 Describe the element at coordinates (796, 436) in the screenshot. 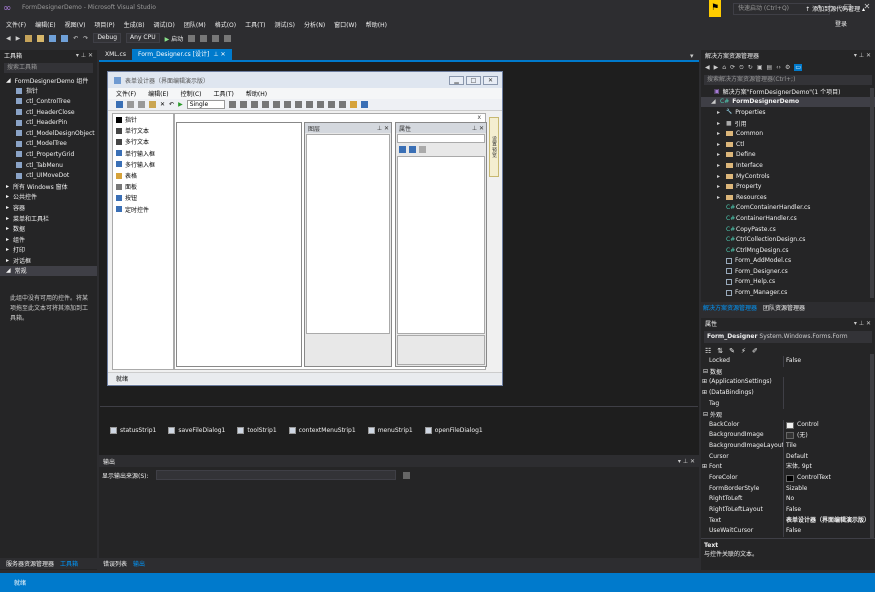

I see `property-value: (无)` at that location.